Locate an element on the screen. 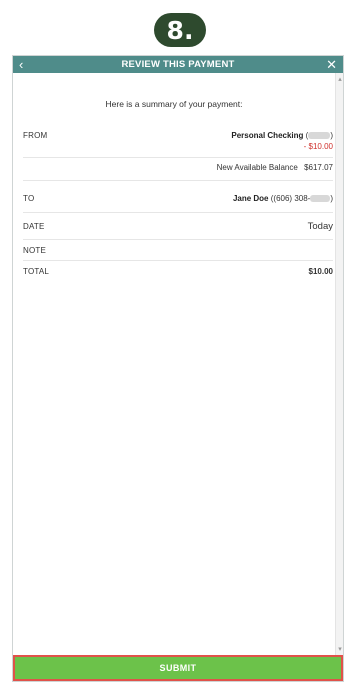 This screenshot has height=682, width=353. dialog-header: ‹ REVIEW THIS PAYMENT ✕ is located at coordinates (178, 64).